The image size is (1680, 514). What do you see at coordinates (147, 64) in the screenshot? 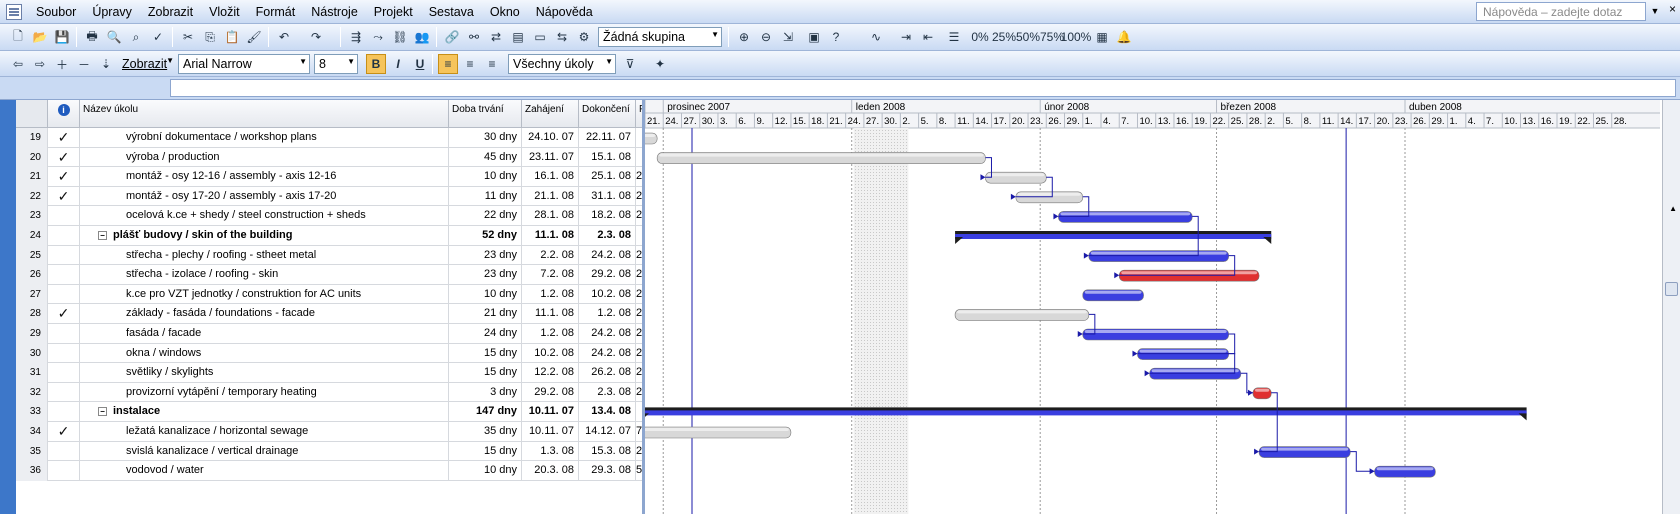
I see `show-dropdown: Zobrazit ▼` at bounding box center [147, 64].